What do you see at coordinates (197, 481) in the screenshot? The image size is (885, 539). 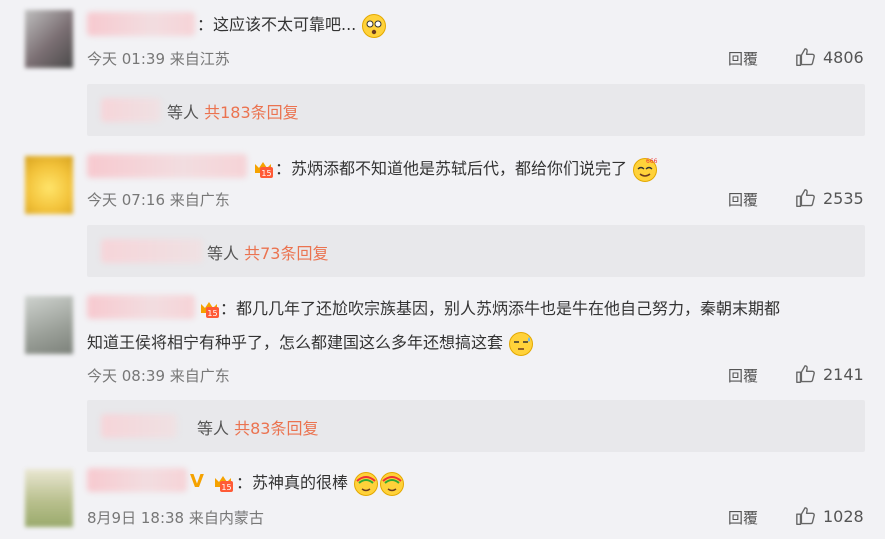 I see `verified-v-icon: V` at bounding box center [197, 481].